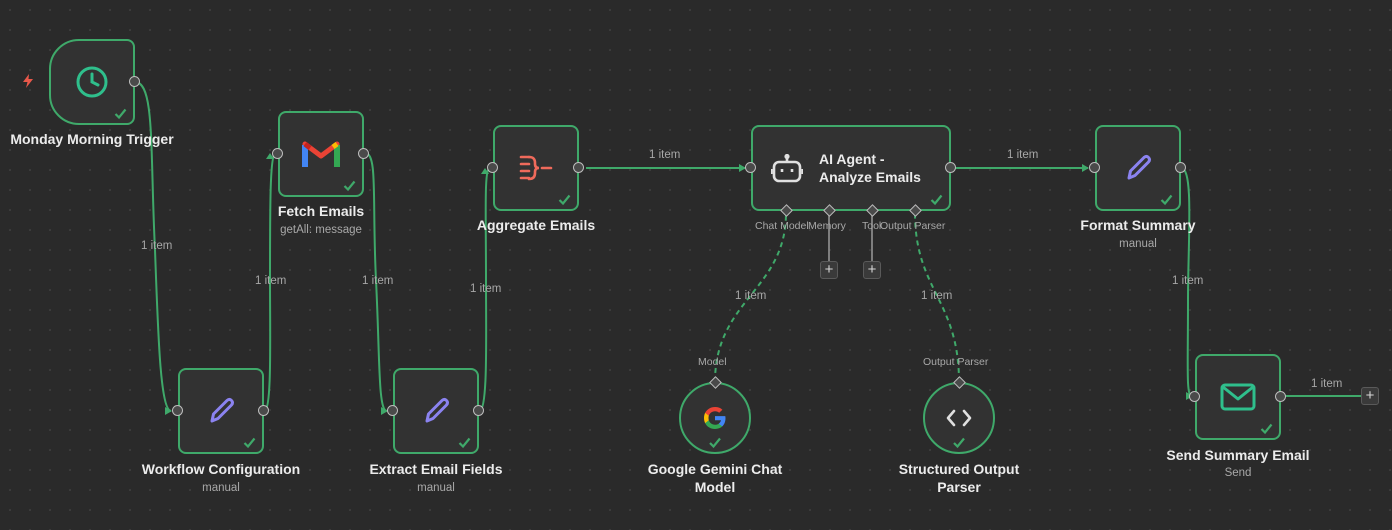 This screenshot has width=1392, height=530. I want to click on edge-label-parser-agent: 1 item, so click(937, 296).